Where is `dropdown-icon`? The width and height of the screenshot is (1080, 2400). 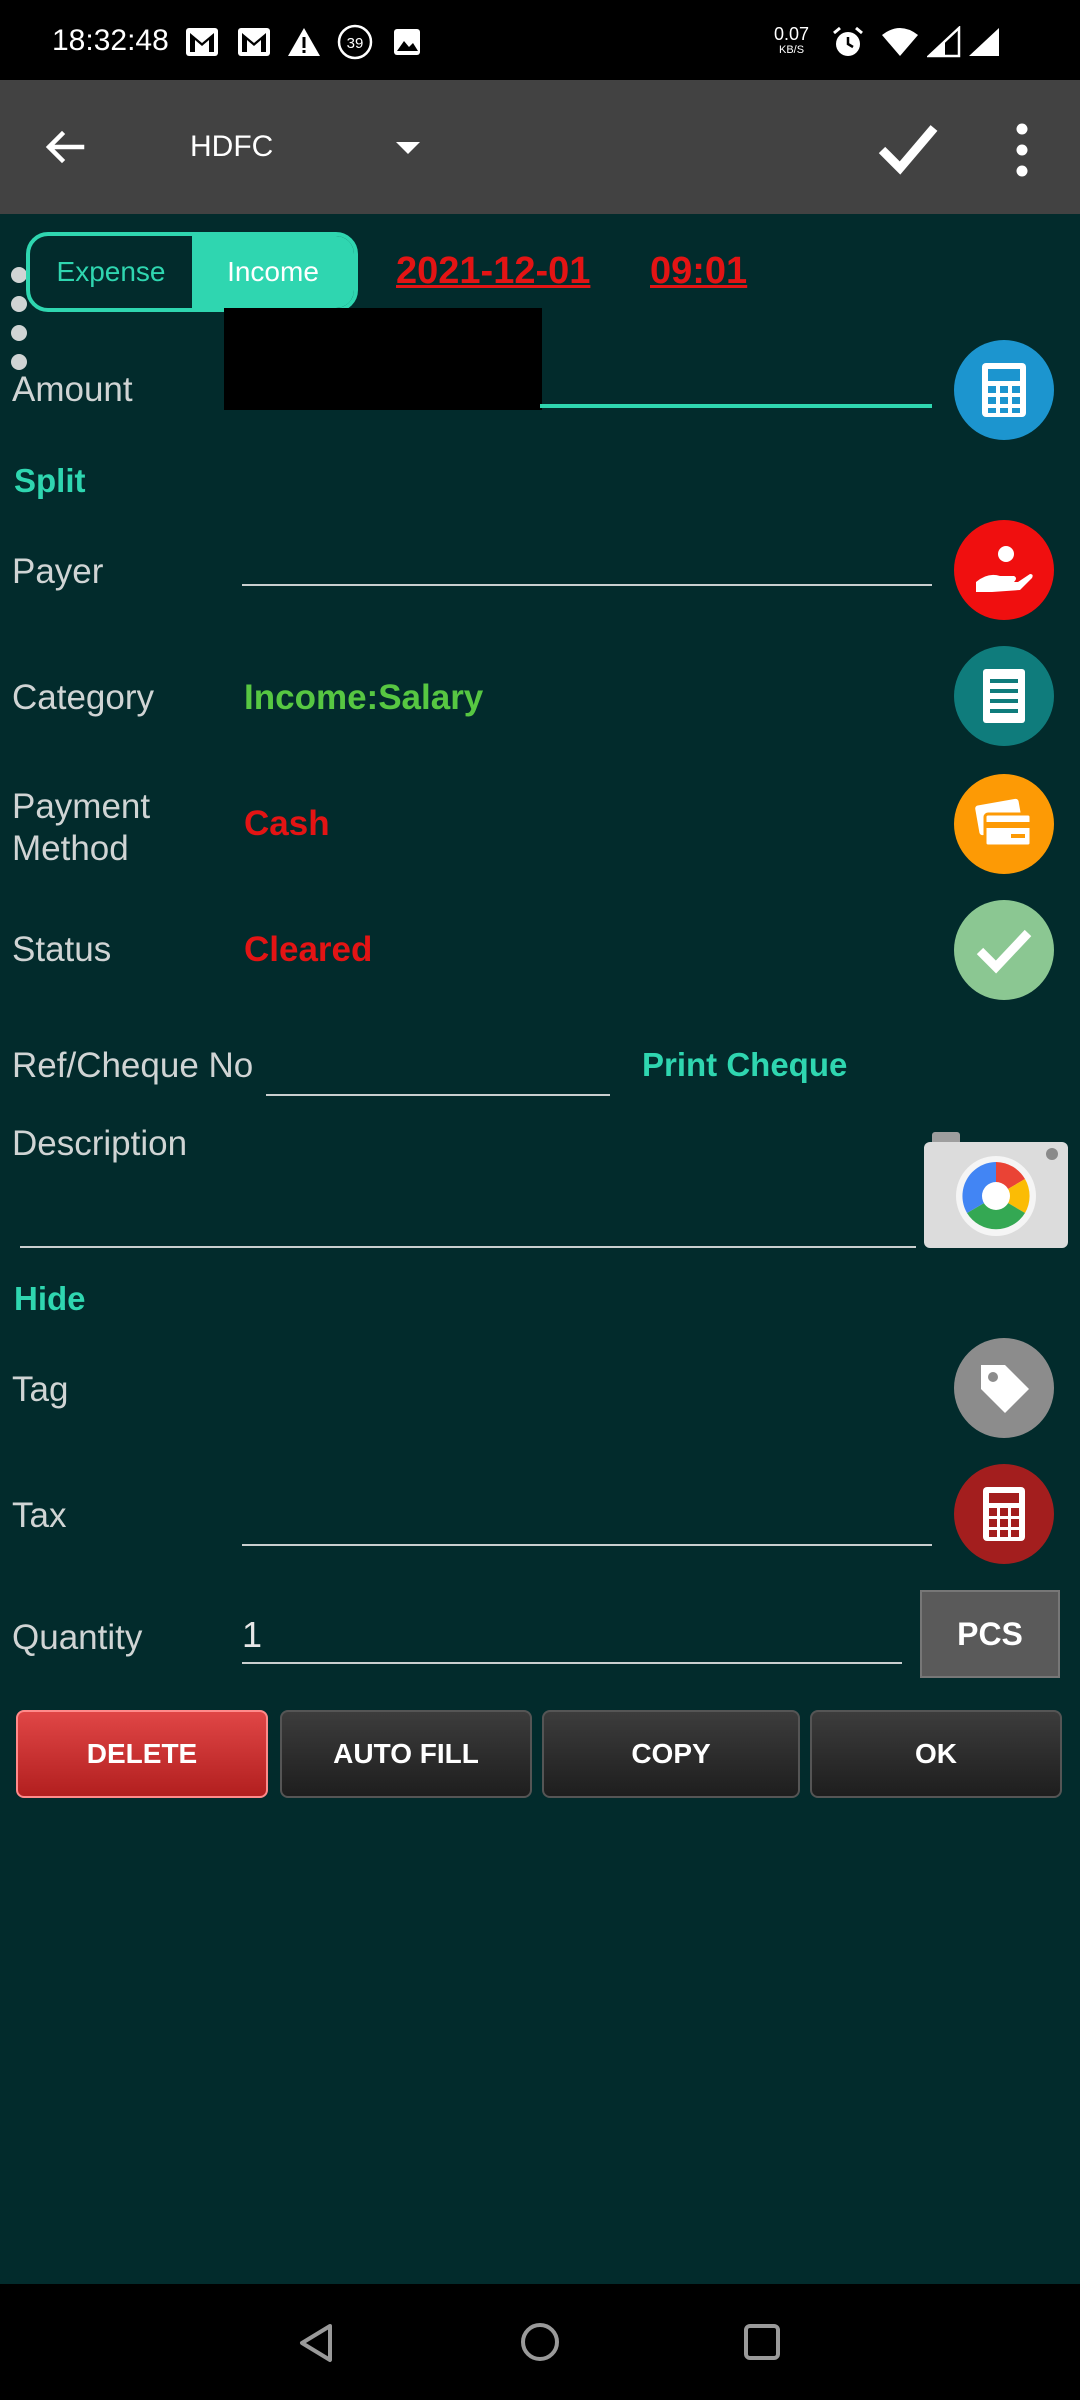 dropdown-icon is located at coordinates (408, 148).